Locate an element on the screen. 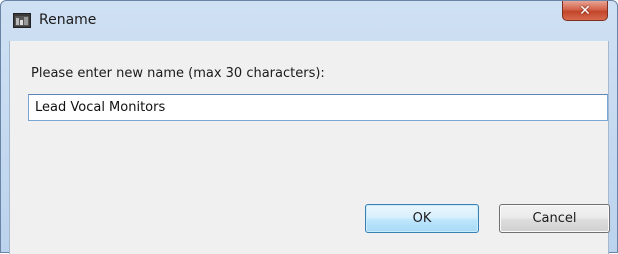 This screenshot has width=618, height=254. app-window-icon is located at coordinates (22, 20).